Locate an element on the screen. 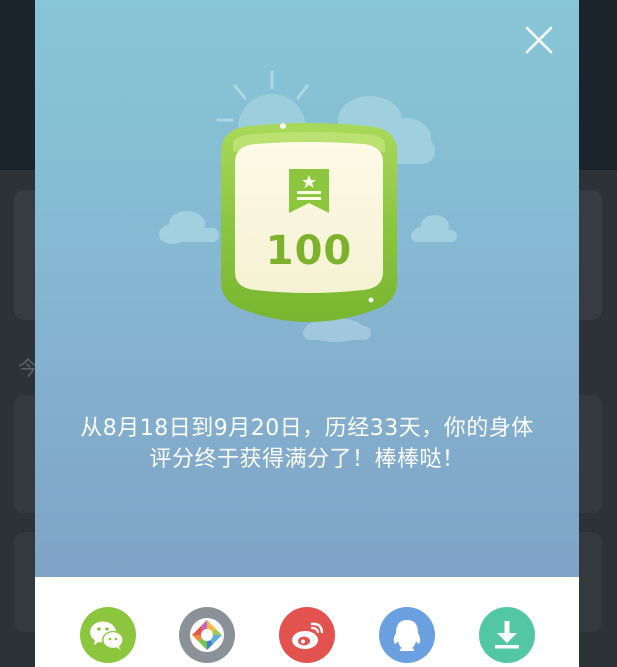 This screenshot has width=617, height=667. badge-shield is located at coordinates (309, 222).